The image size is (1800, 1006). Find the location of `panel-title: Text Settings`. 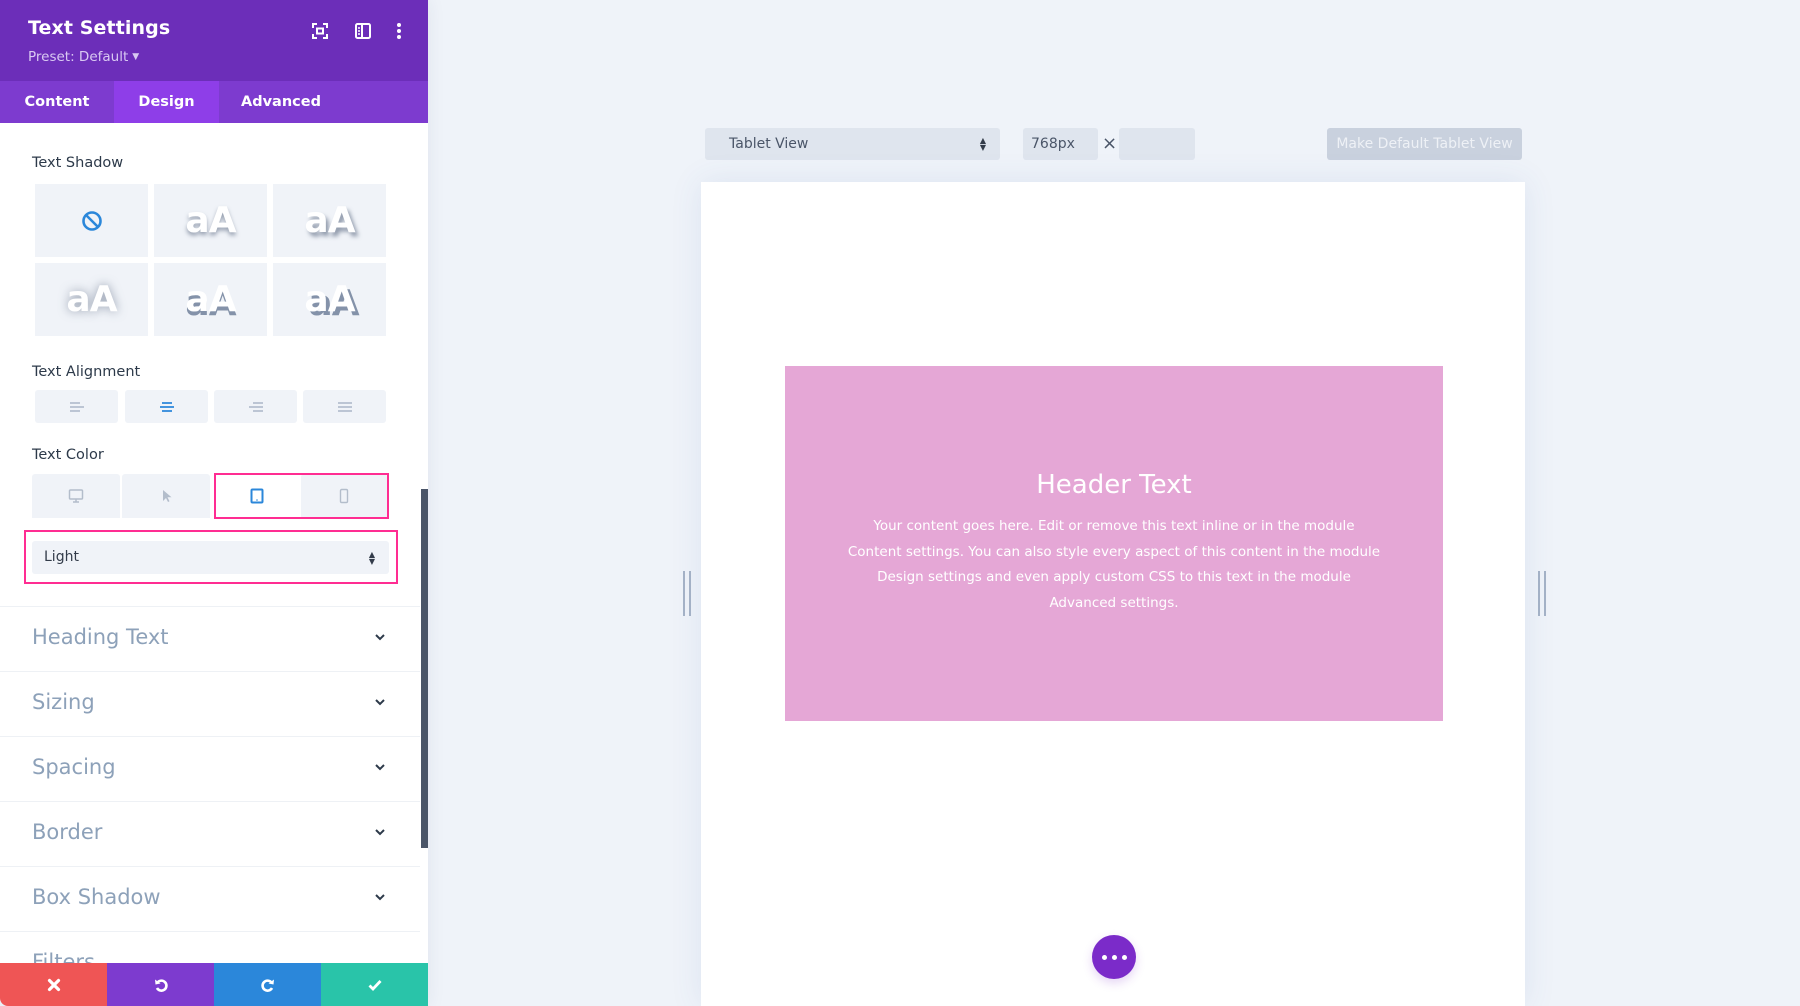

panel-title: Text Settings is located at coordinates (99, 28).